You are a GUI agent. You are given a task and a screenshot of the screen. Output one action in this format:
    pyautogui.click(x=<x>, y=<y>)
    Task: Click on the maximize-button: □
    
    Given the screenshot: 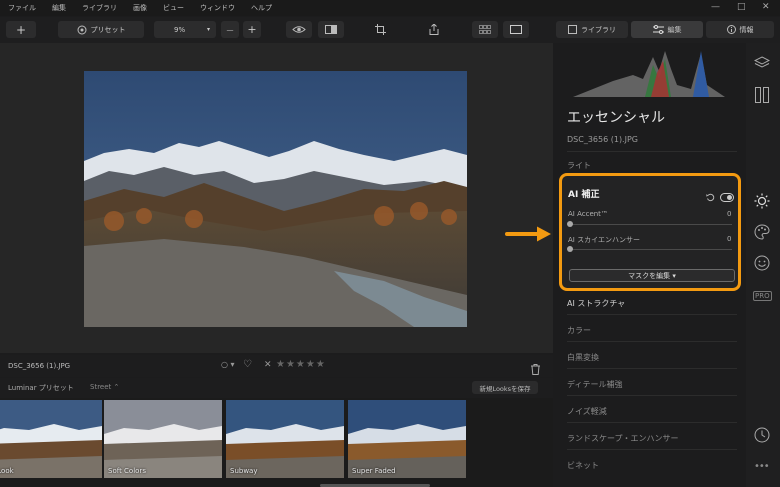 What is the action you would take?
    pyautogui.click(x=741, y=7)
    